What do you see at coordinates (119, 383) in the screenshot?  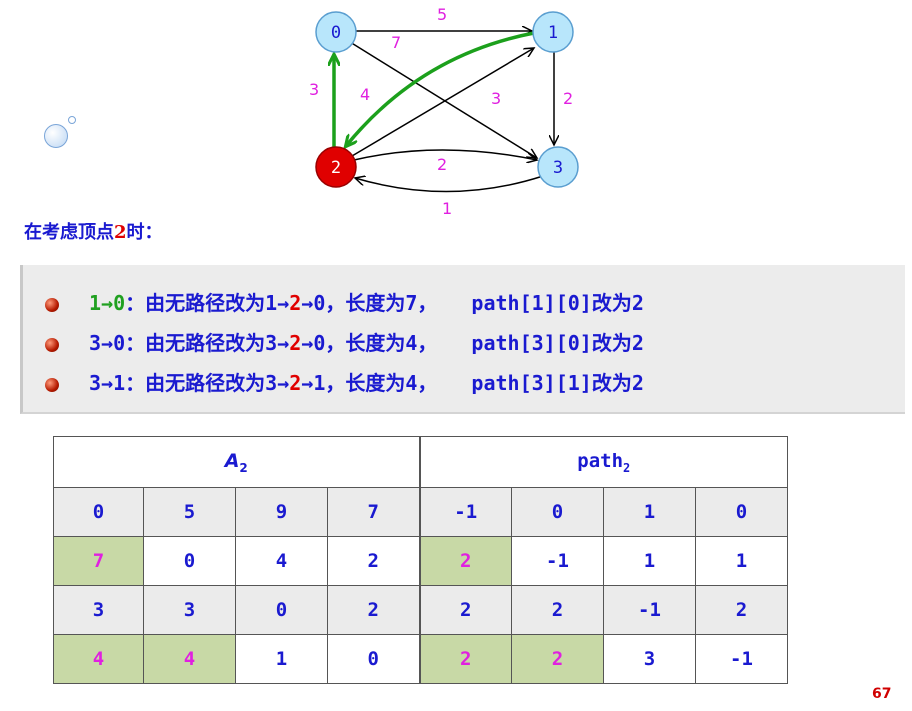 I see `update-pair-end: 1` at bounding box center [119, 383].